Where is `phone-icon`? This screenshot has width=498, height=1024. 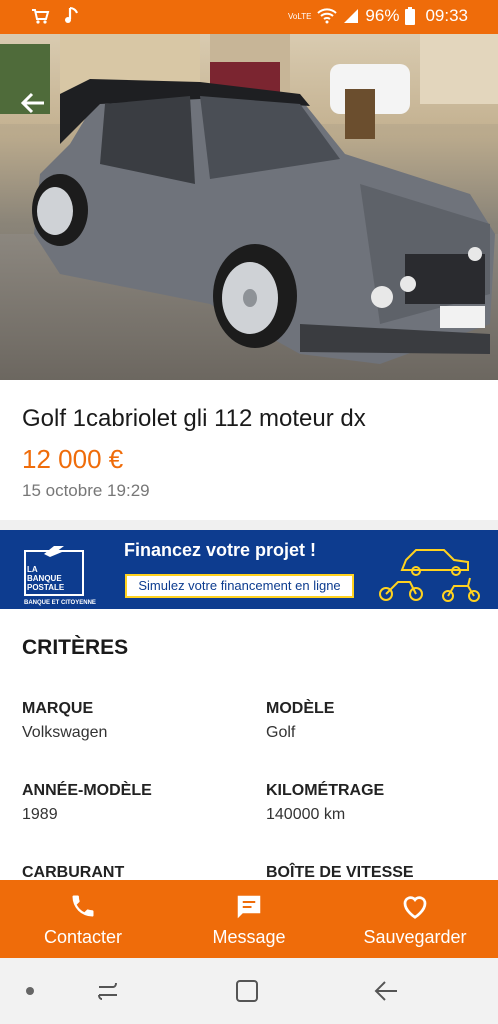
phone-icon is located at coordinates (83, 906).